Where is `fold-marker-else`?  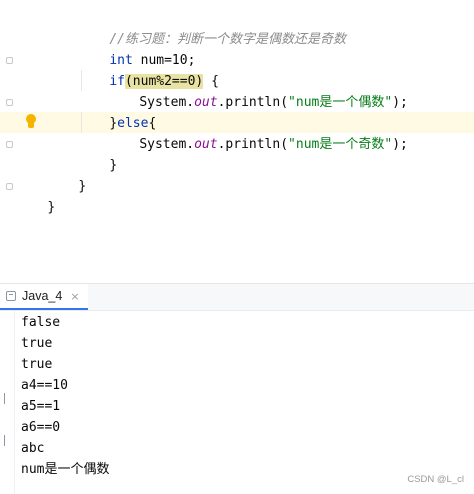 fold-marker-else is located at coordinates (9, 102).